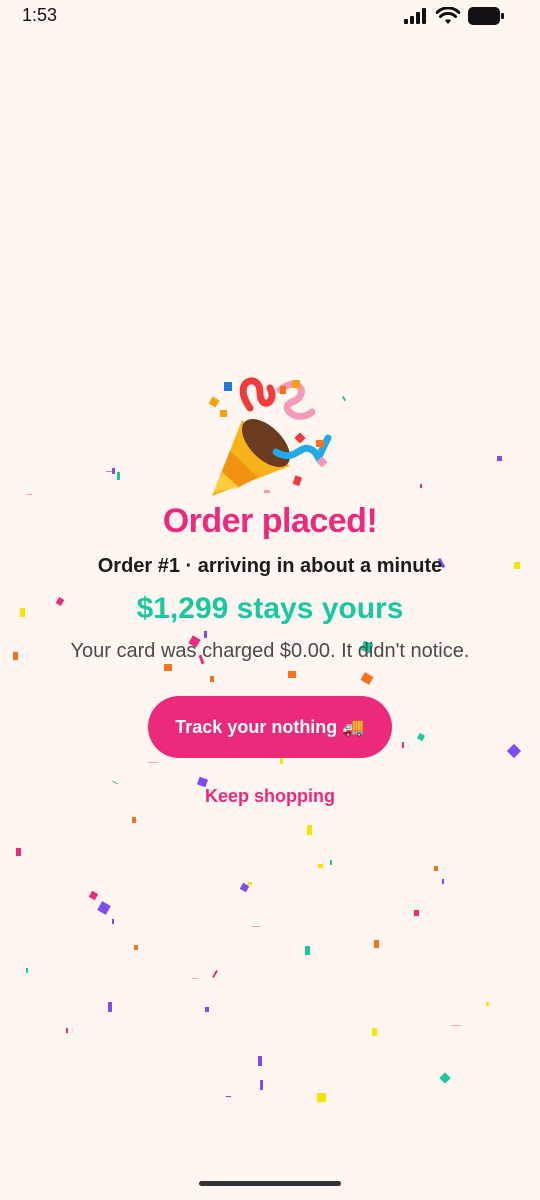 The height and width of the screenshot is (1200, 540). I want to click on signal-icon, so click(415, 16).